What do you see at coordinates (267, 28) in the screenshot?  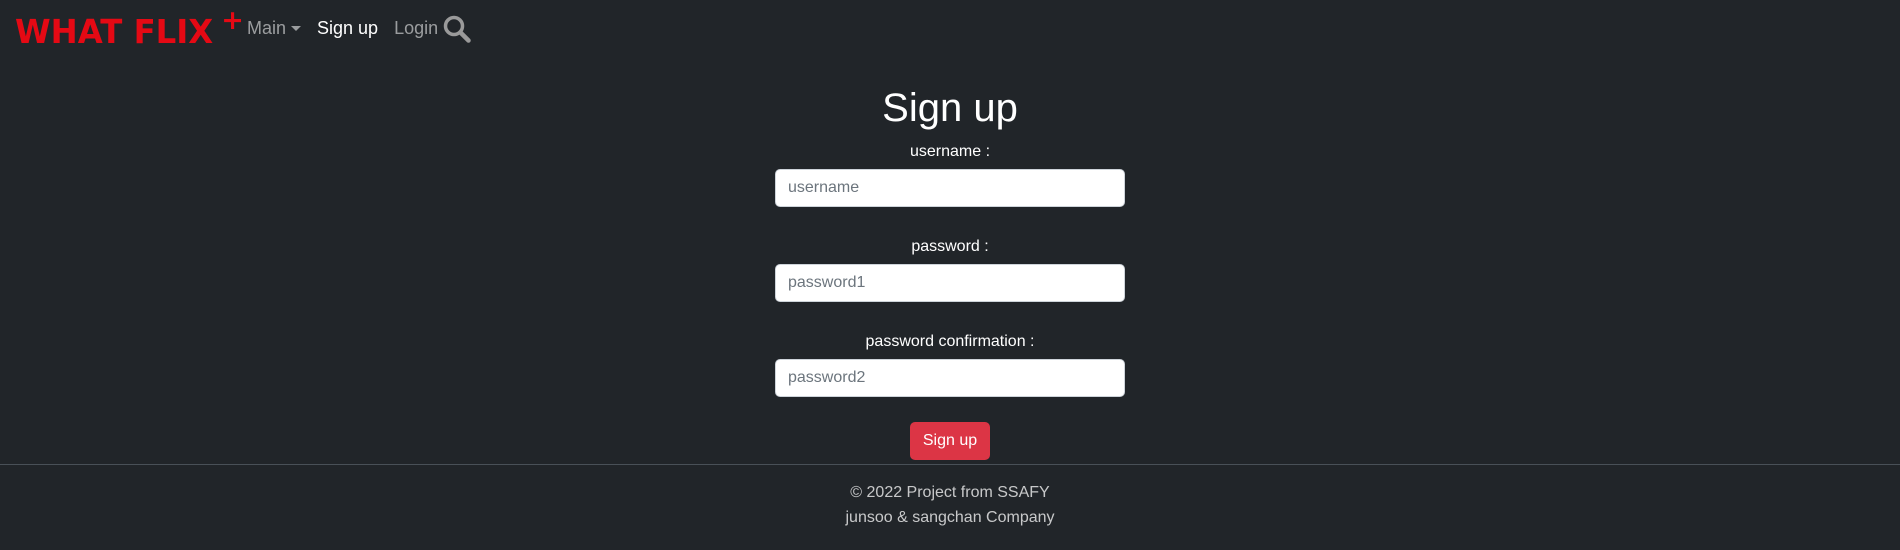 I see `nav-main-label: Main` at bounding box center [267, 28].